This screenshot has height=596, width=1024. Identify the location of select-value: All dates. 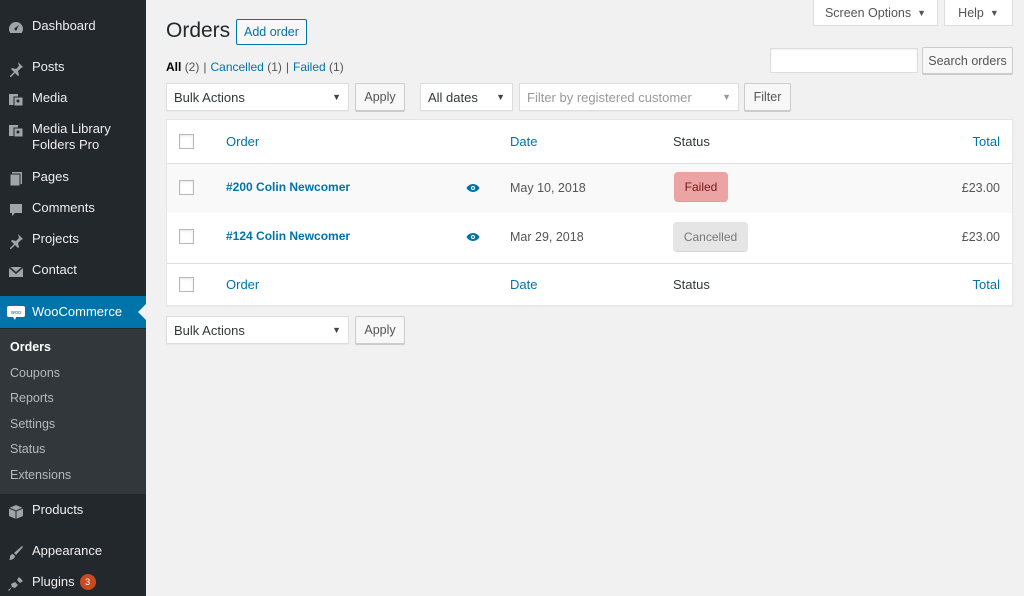
(453, 97).